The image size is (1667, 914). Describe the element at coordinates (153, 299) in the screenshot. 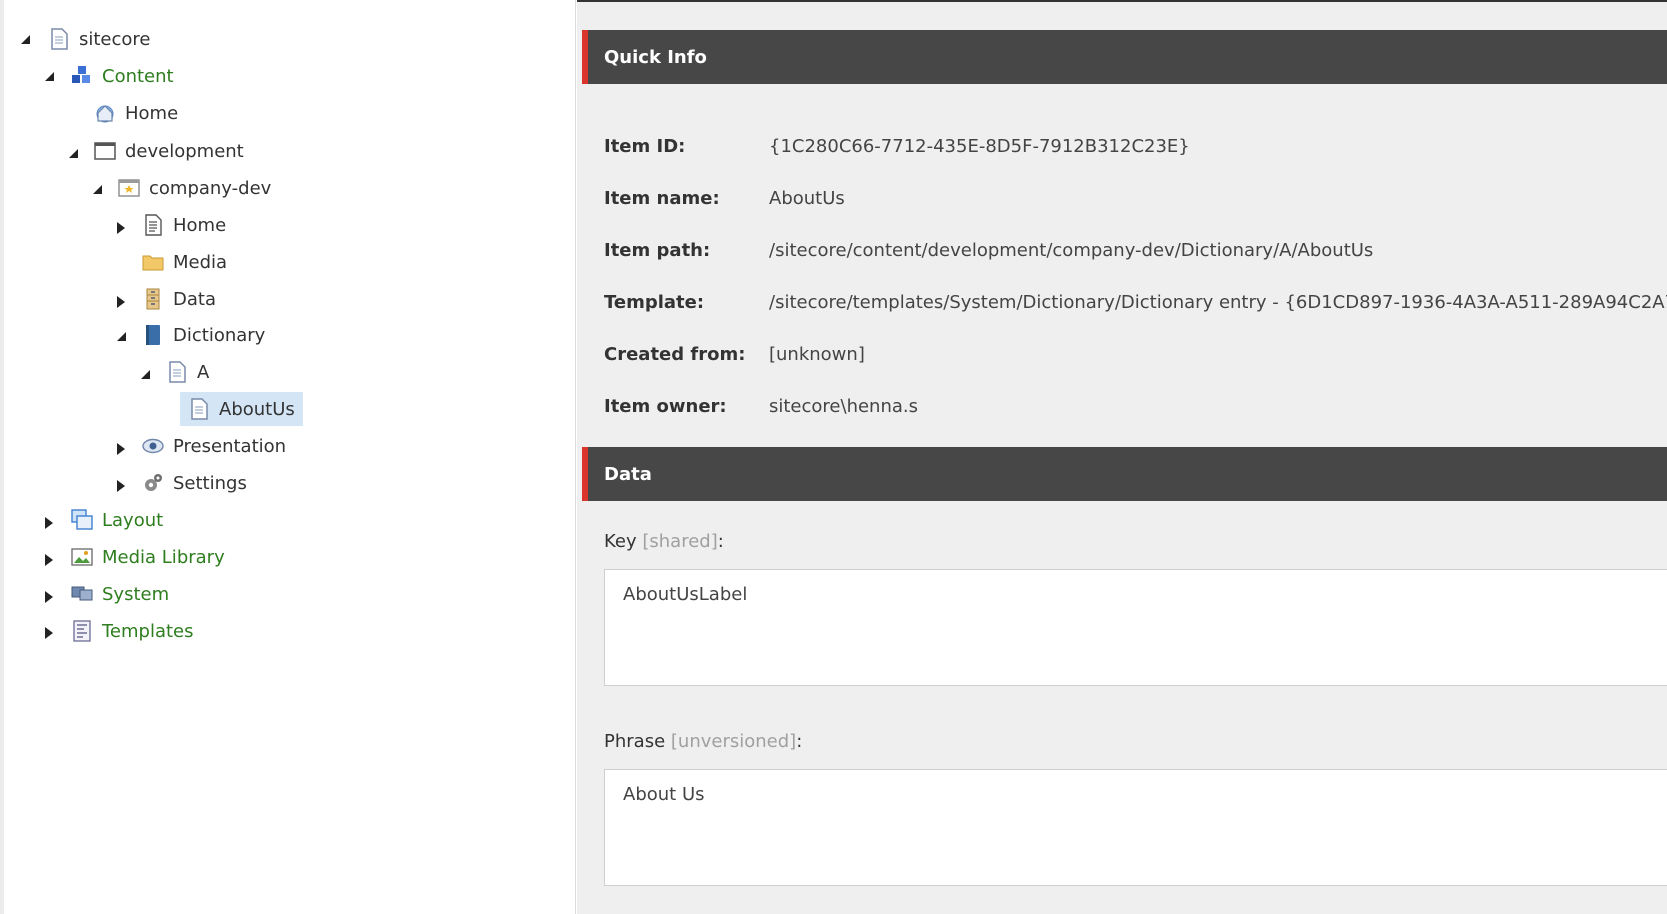

I see `data-cabinet-icon` at that location.